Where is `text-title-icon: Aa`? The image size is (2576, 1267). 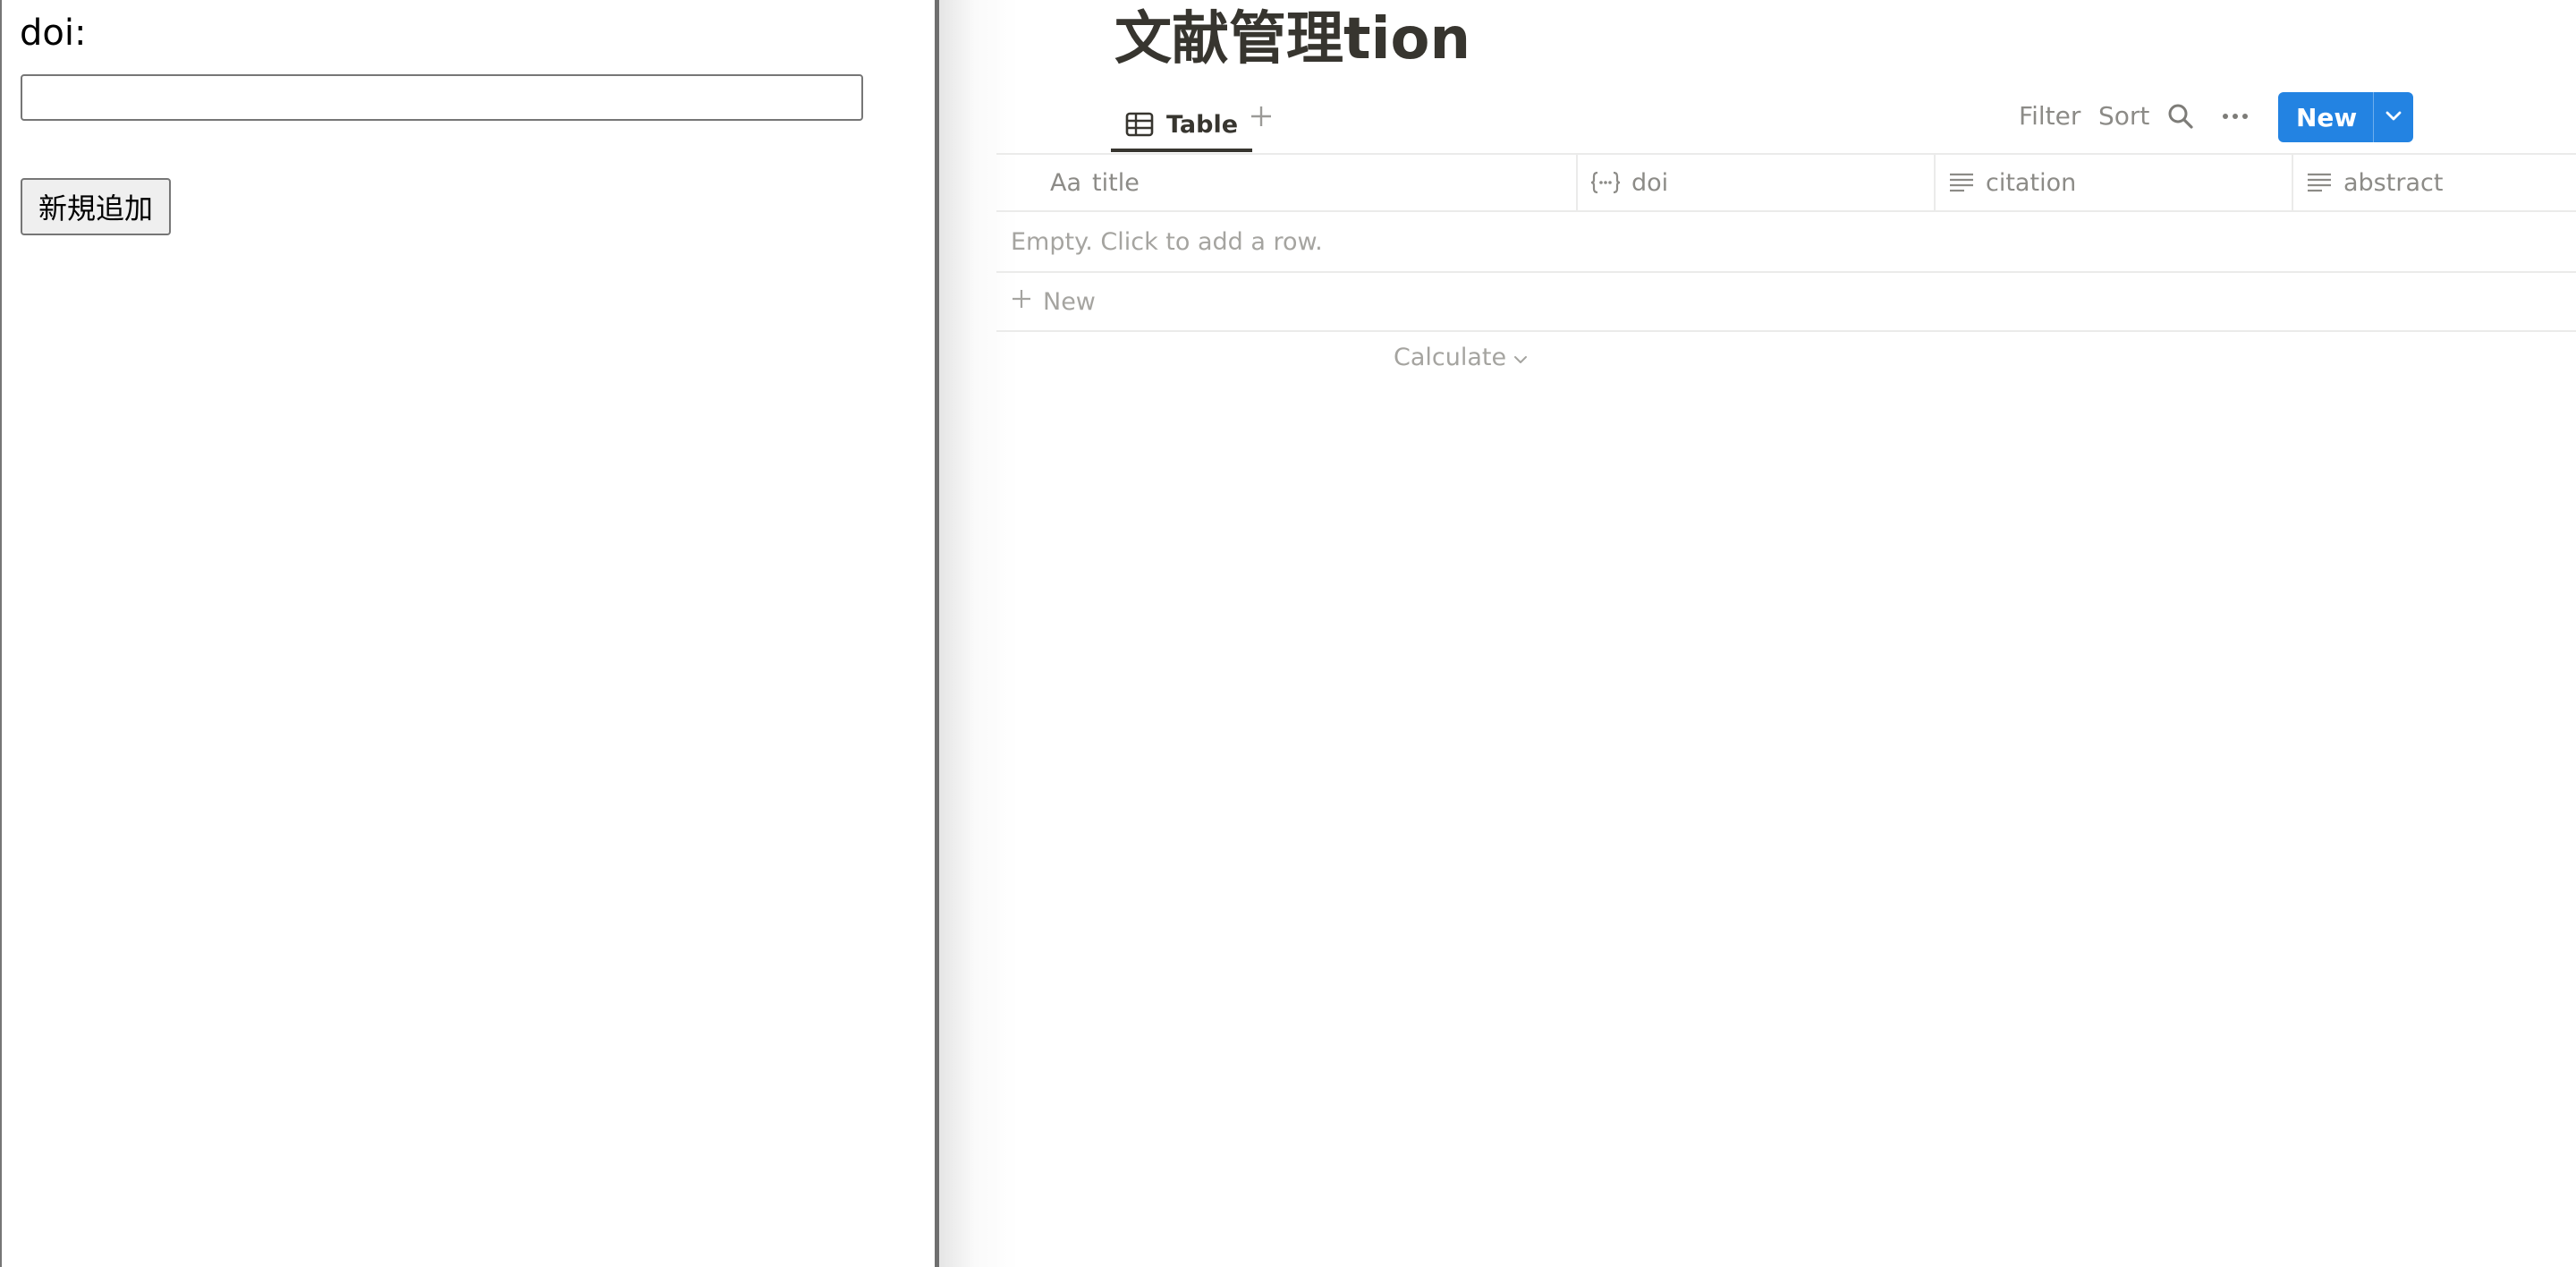 text-title-icon: Aa is located at coordinates (1066, 182).